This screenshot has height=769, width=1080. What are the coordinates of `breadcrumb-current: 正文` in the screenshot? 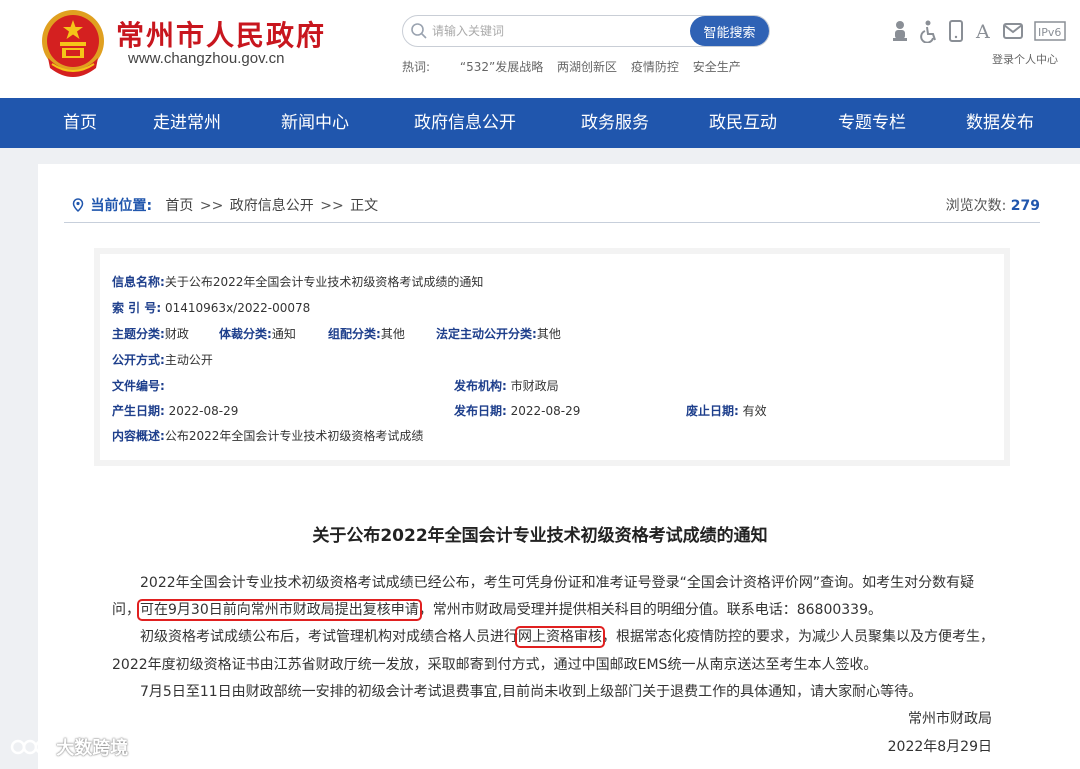 It's located at (364, 206).